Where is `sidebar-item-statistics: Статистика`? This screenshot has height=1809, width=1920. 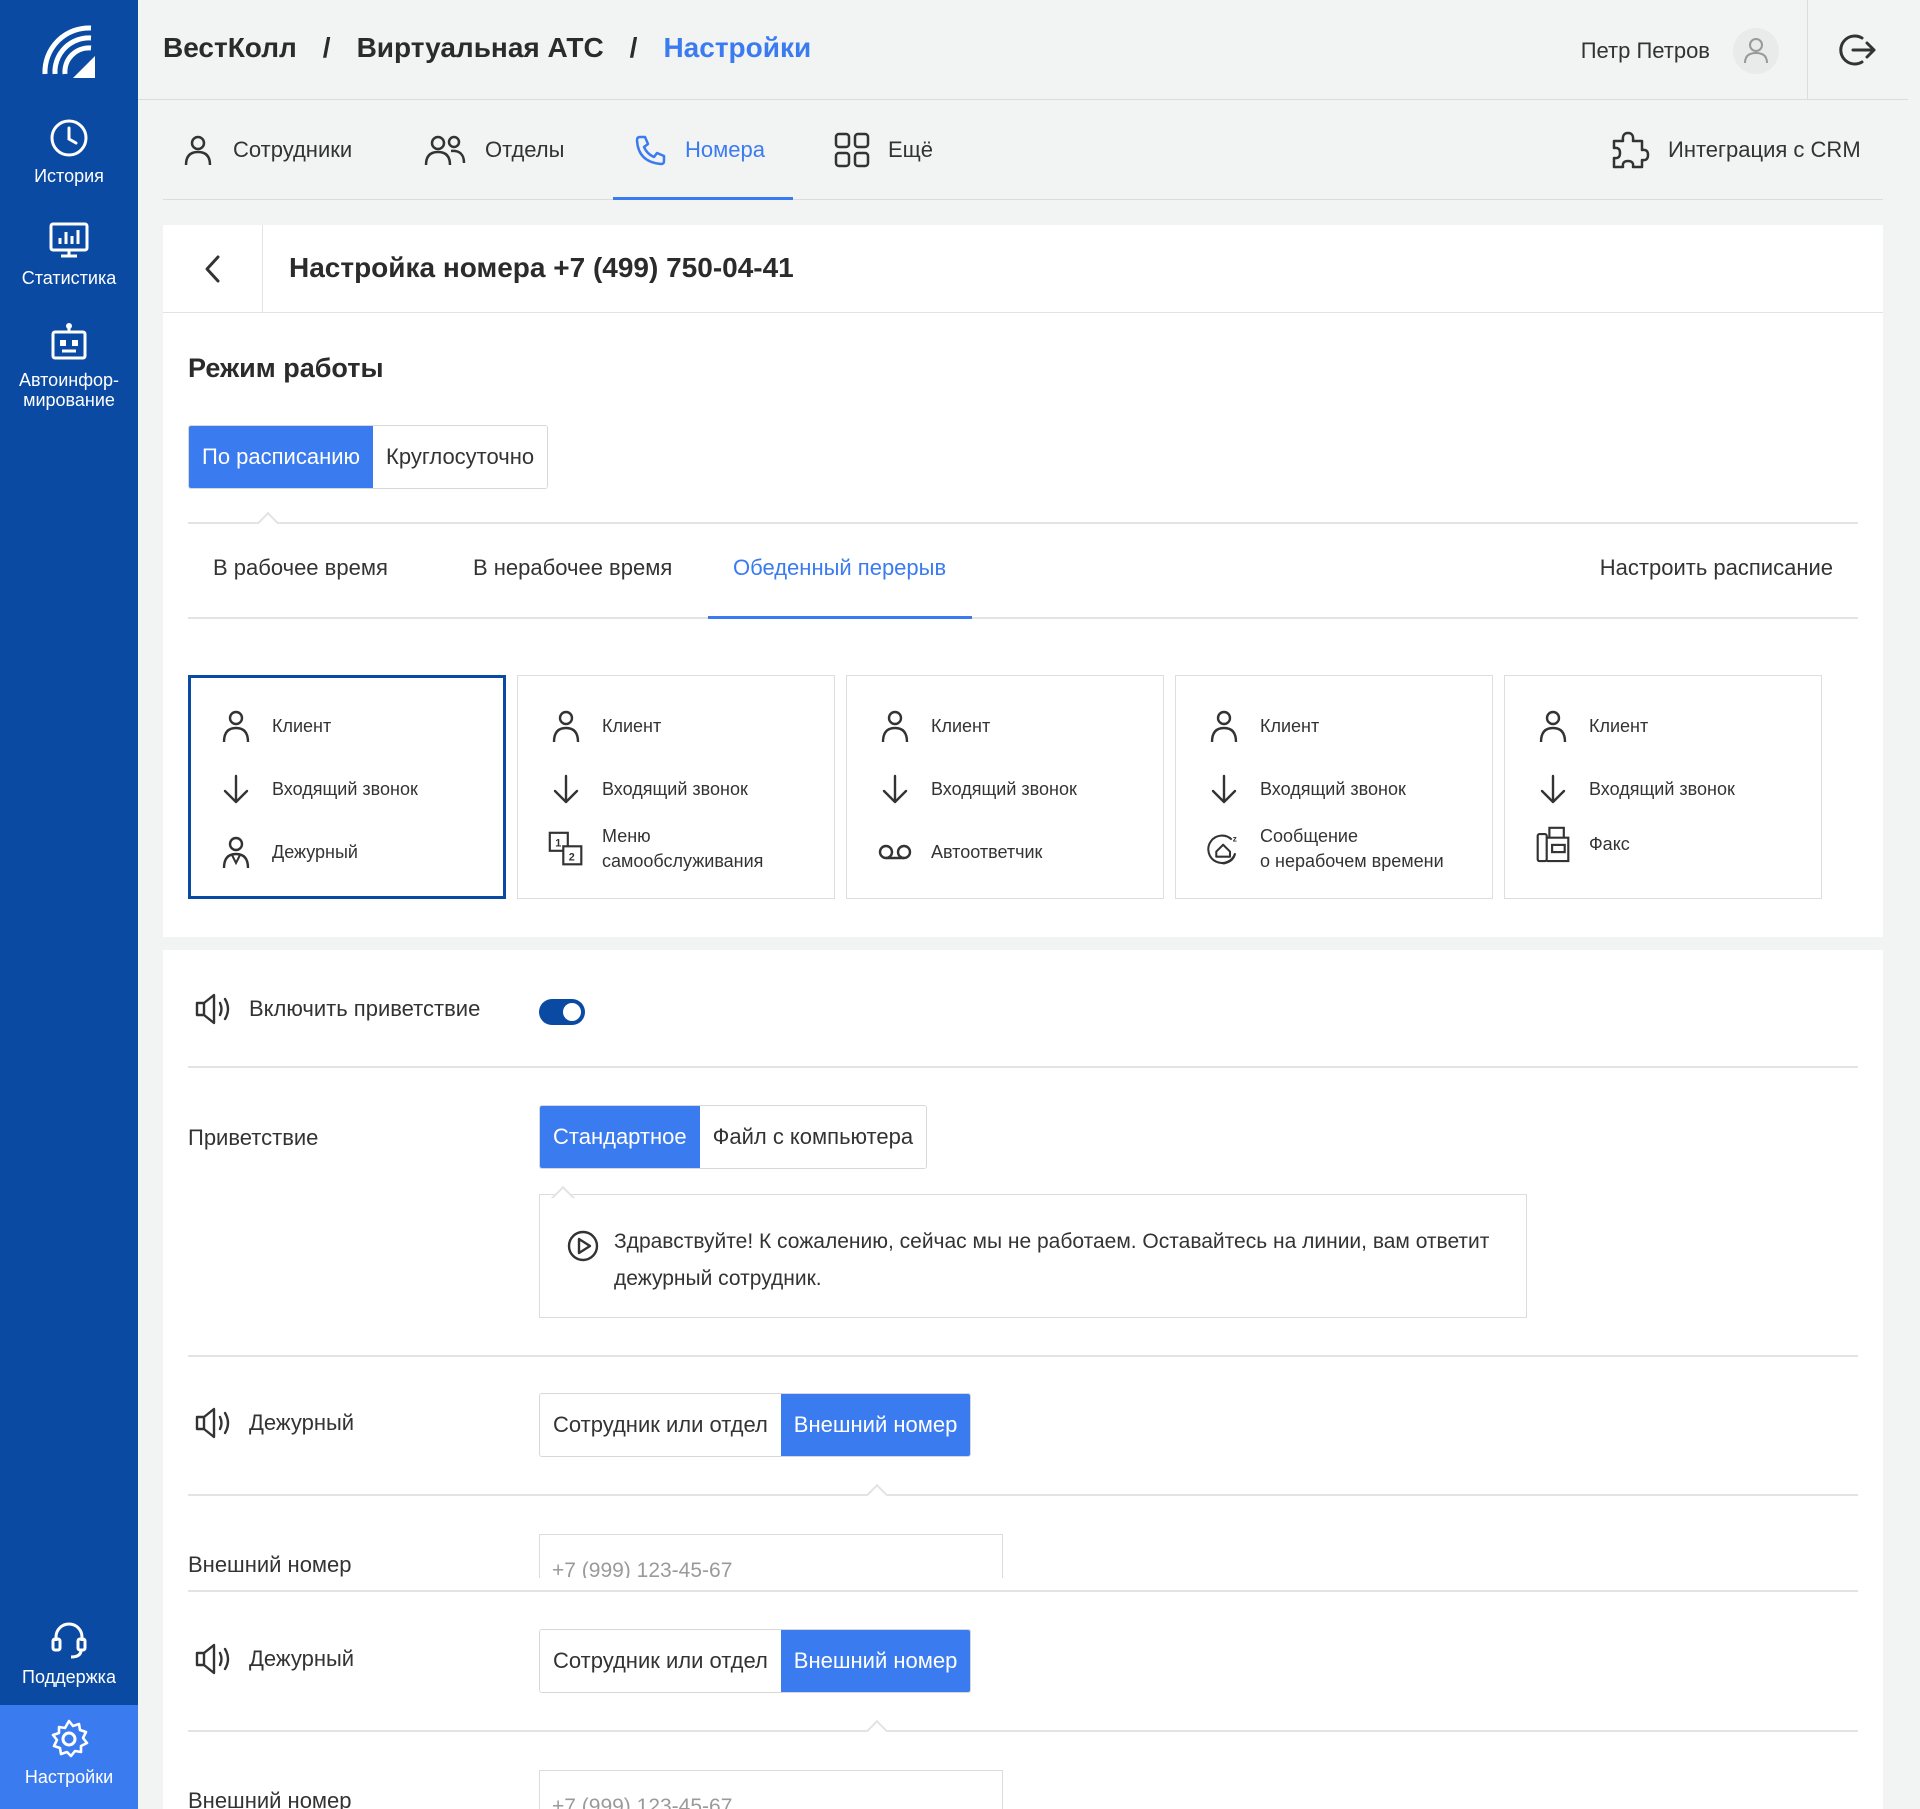
sidebar-item-statistics: Статистика is located at coordinates (69, 253).